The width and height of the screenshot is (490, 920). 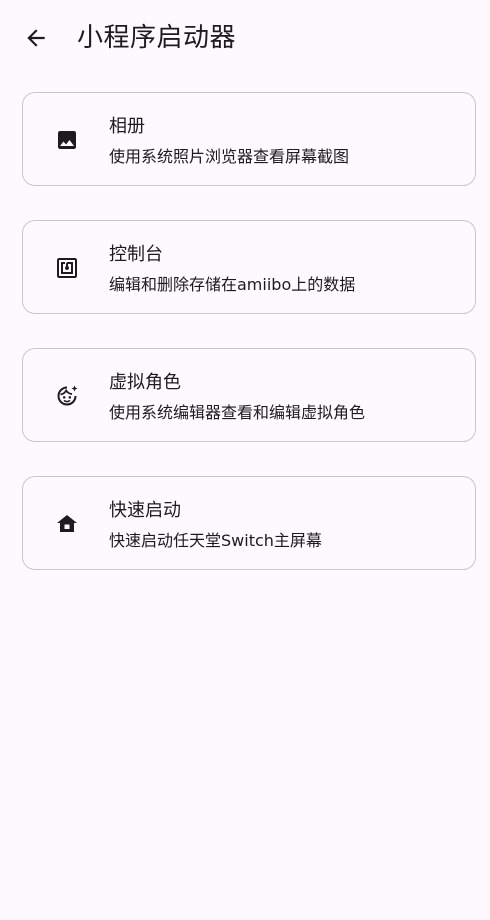 What do you see at coordinates (215, 540) in the screenshot?
I see `card-description: 快速启动任天堂Switch主屏幕` at bounding box center [215, 540].